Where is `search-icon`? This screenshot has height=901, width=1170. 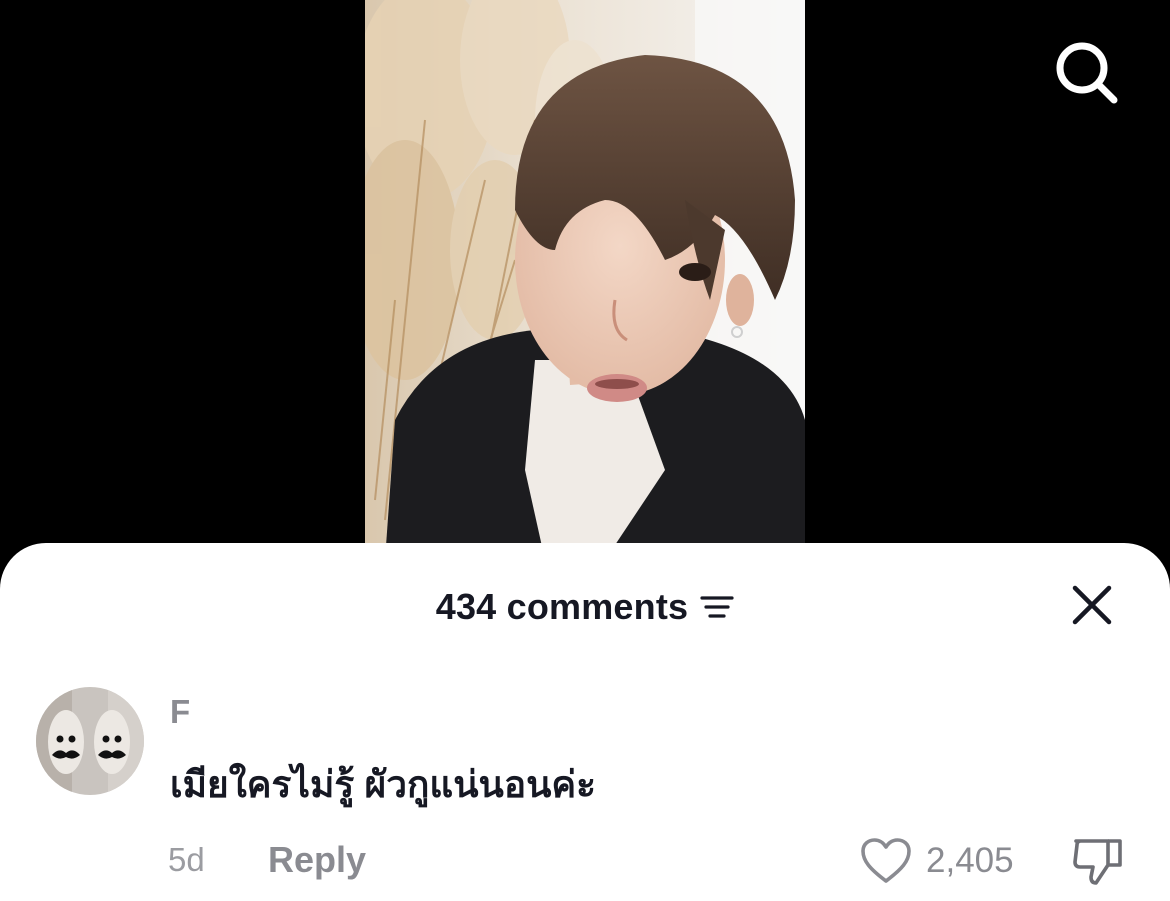 search-icon is located at coordinates (1087, 73).